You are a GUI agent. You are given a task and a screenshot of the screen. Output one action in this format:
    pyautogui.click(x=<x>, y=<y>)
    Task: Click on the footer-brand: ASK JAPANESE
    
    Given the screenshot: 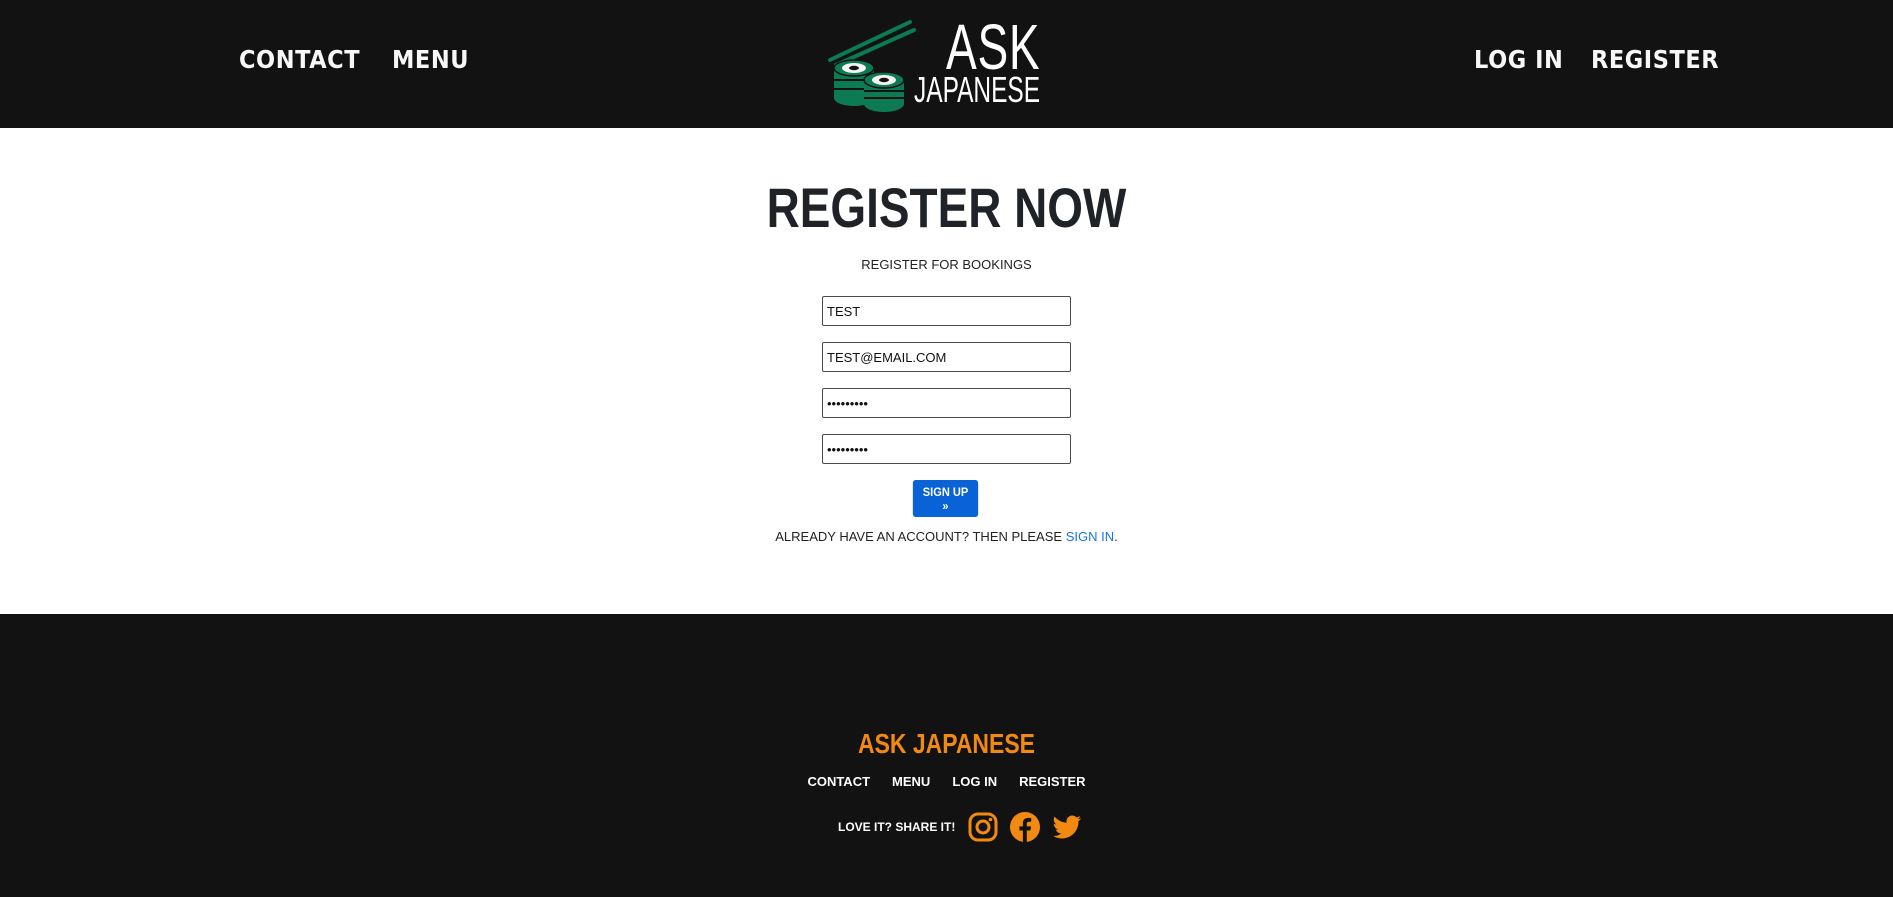 What is the action you would take?
    pyautogui.click(x=946, y=743)
    